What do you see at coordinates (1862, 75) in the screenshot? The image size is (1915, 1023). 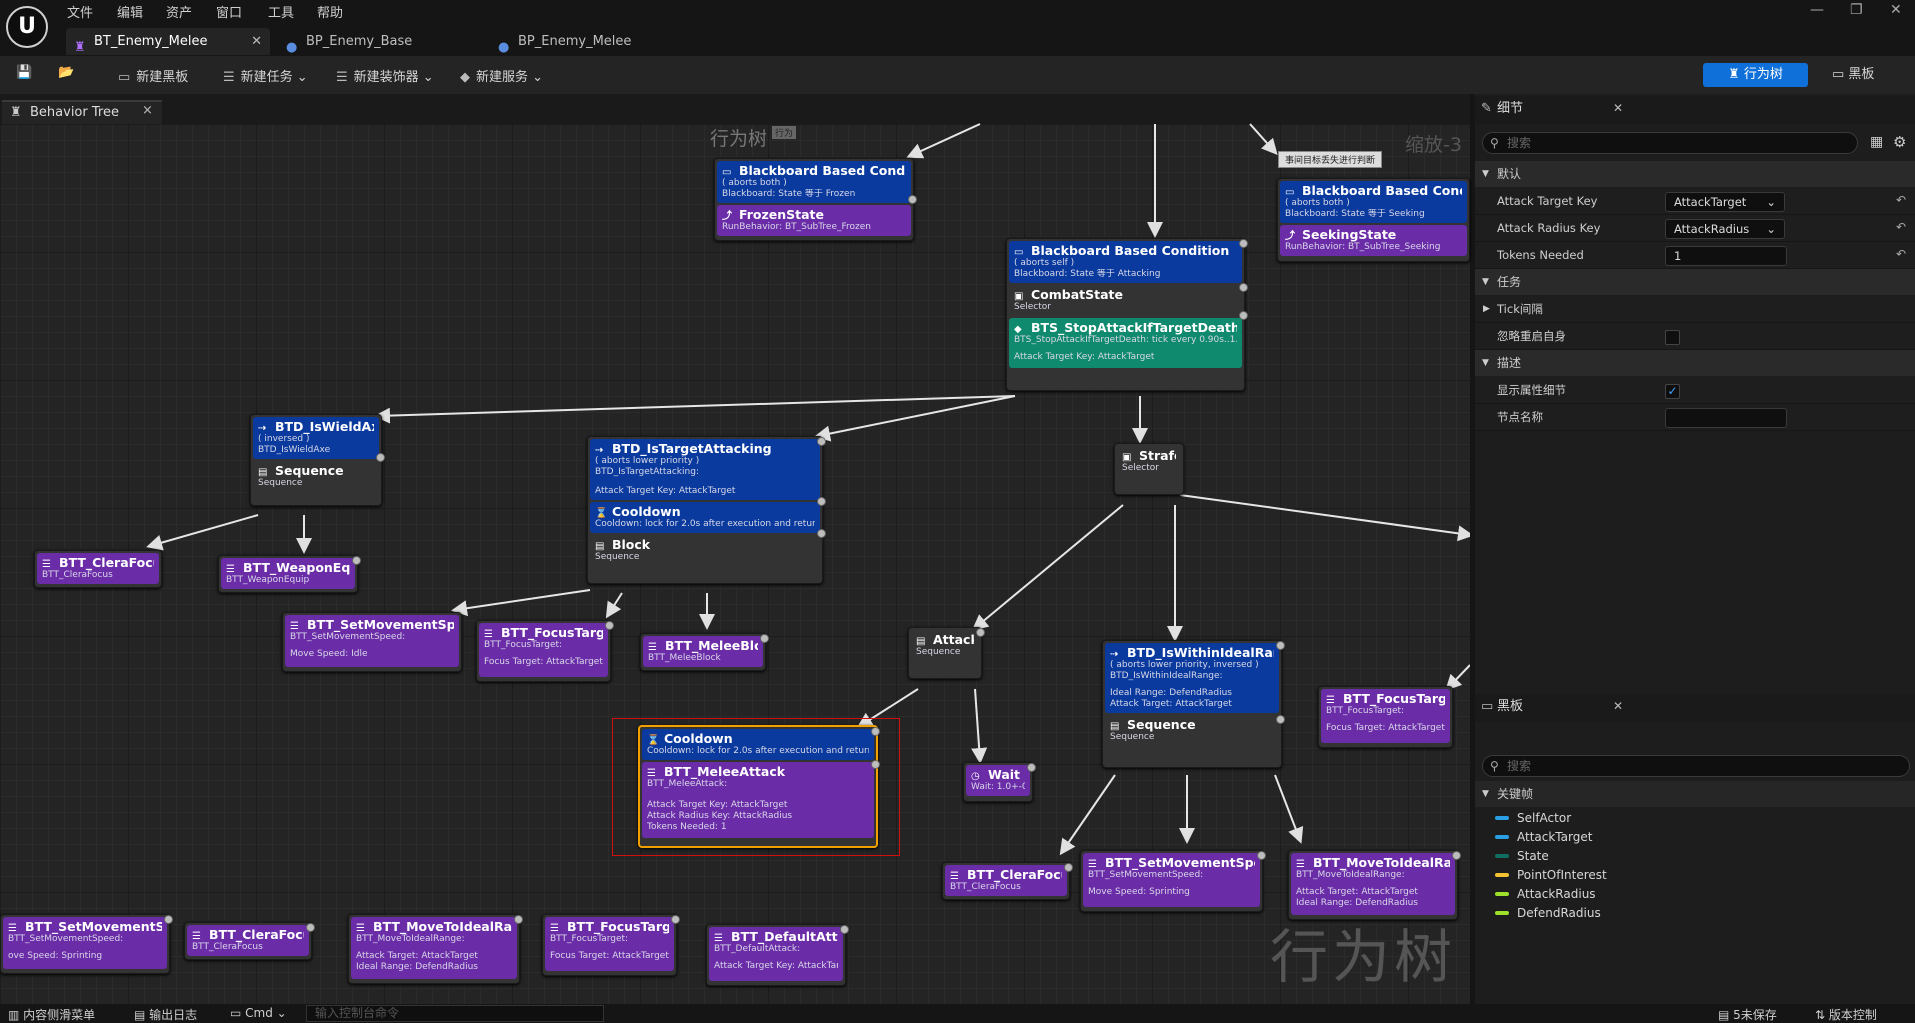 I see `blackboard-mode-button: ▭ 黑板` at bounding box center [1862, 75].